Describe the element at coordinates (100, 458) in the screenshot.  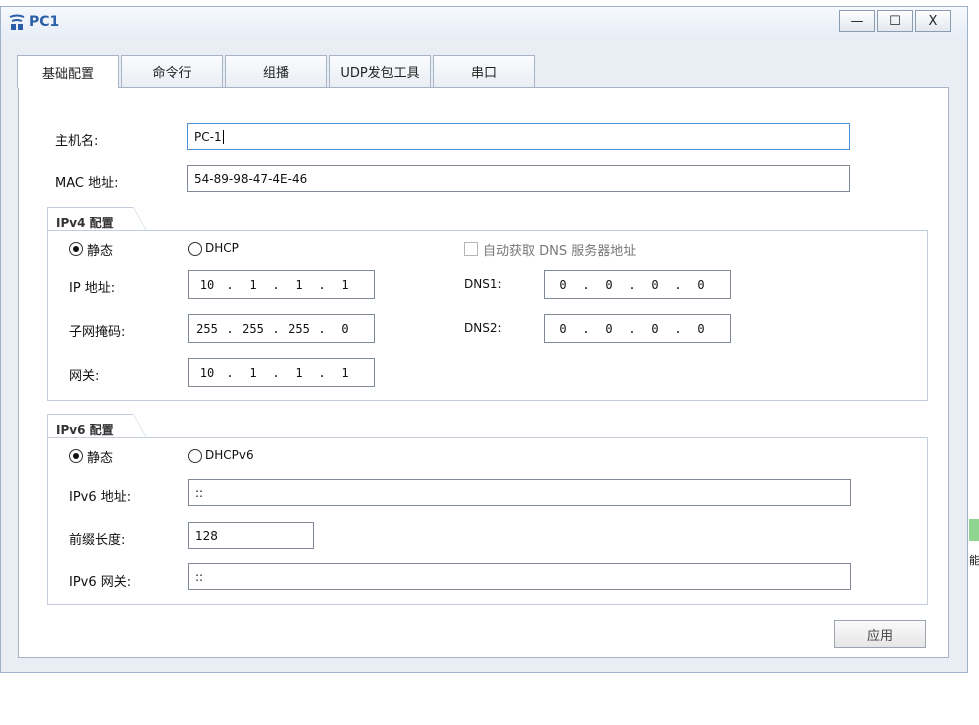
I see `ipv6-static-label: 静态` at that location.